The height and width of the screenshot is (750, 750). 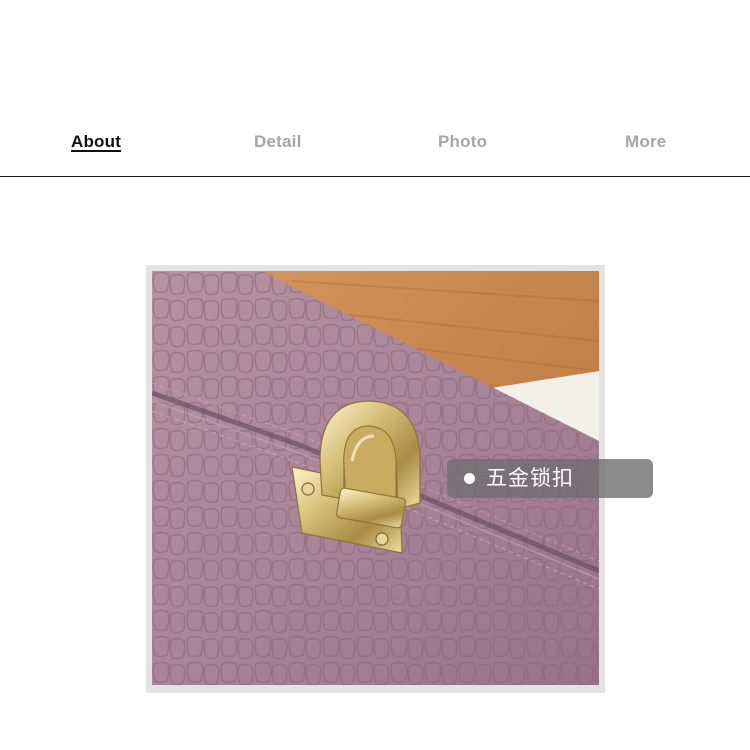 What do you see at coordinates (462, 142) in the screenshot?
I see `tab-photo: Photo` at bounding box center [462, 142].